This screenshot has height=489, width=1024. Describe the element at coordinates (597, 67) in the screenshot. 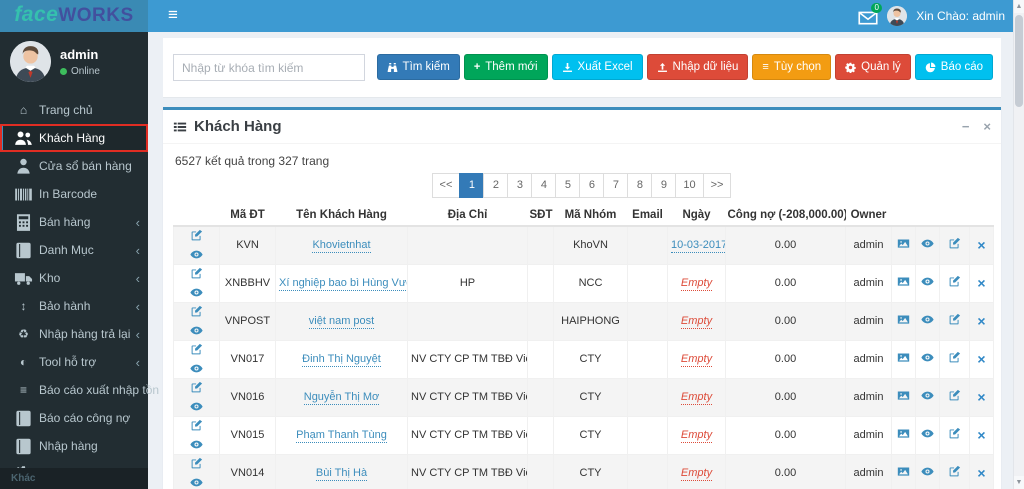

I see `toolbar-button-2: Xuất Excel` at that location.